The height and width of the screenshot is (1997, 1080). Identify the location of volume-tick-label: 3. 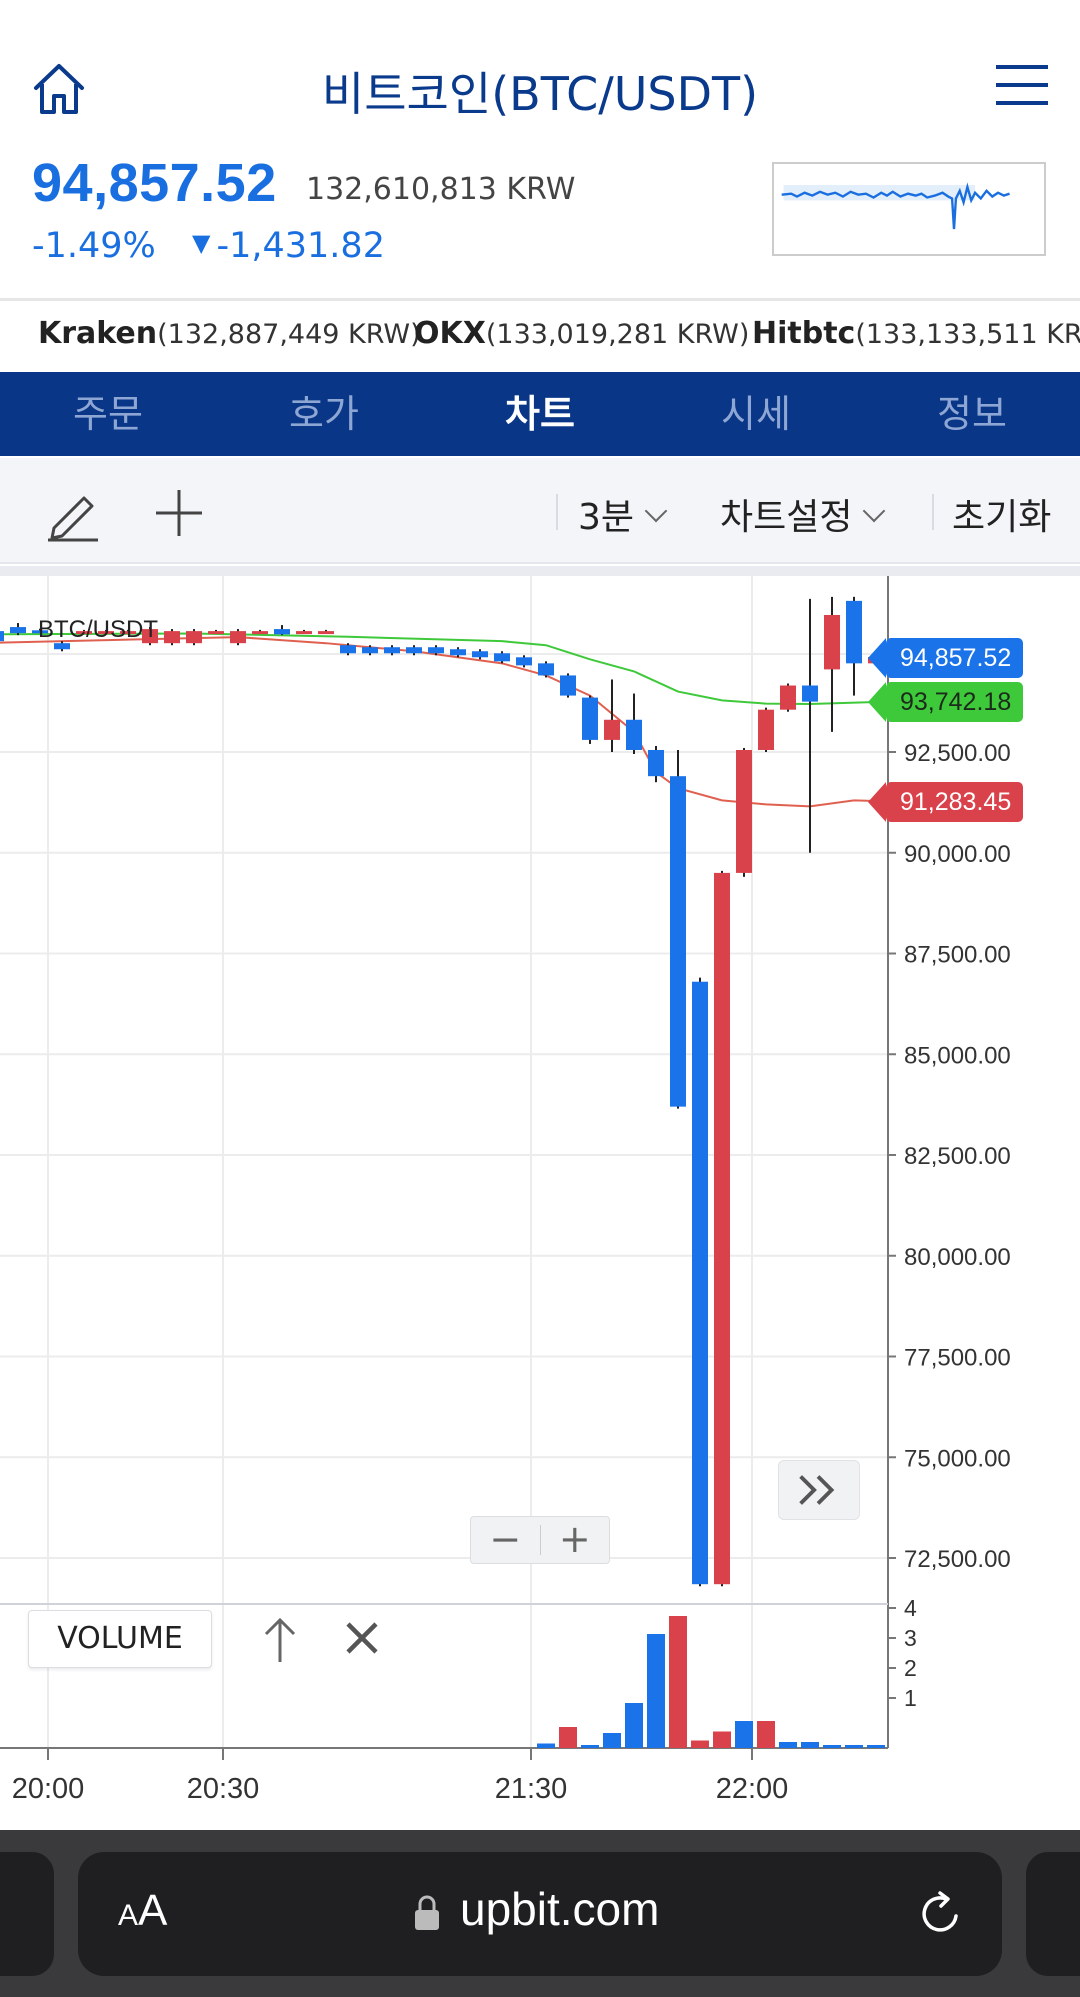
(910, 1638).